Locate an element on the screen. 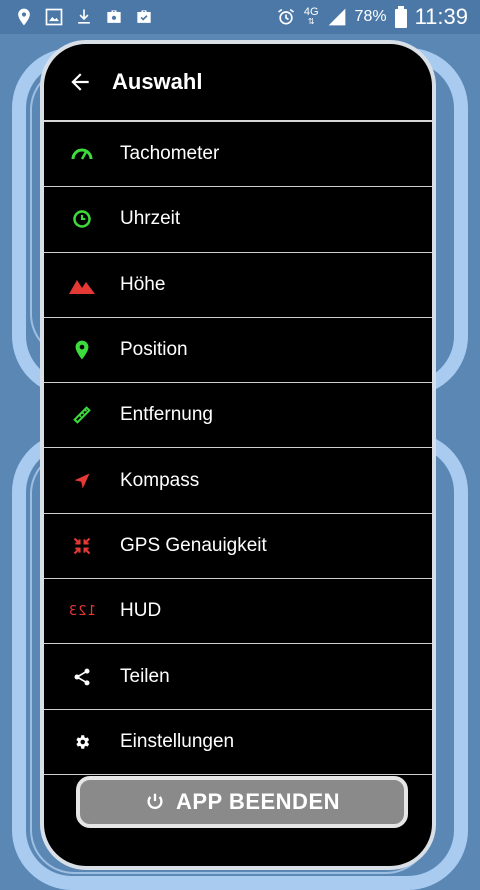 Image resolution: width=480 pixels, height=890 pixels. network-indicator: 4G ⇅ is located at coordinates (311, 16).